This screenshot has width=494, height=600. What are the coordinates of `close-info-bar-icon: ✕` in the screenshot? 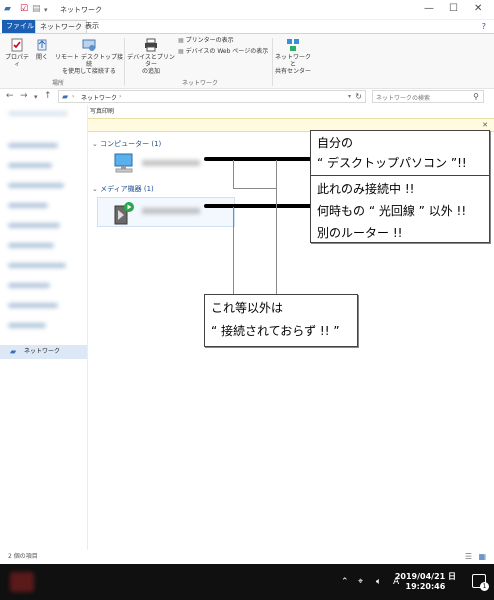 It's located at (485, 125).